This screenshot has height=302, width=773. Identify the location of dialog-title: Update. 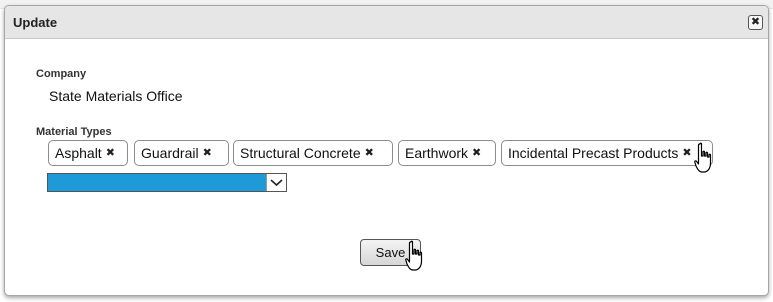
(35, 22).